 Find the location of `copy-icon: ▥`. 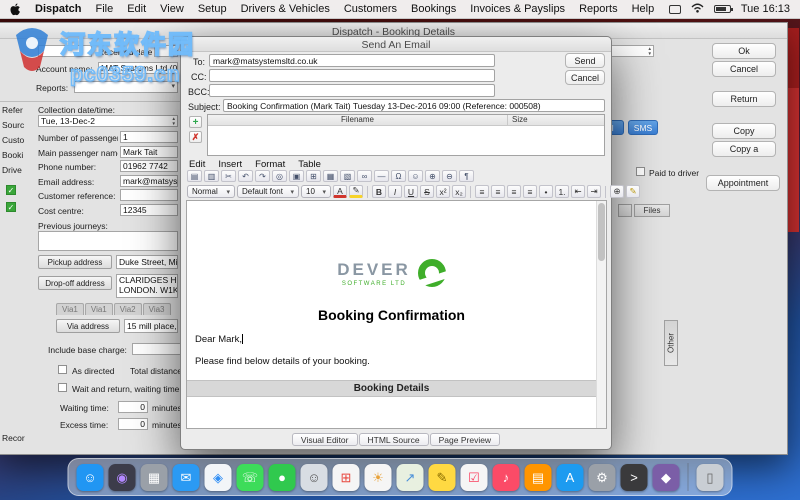

copy-icon: ▥ is located at coordinates (211, 176).